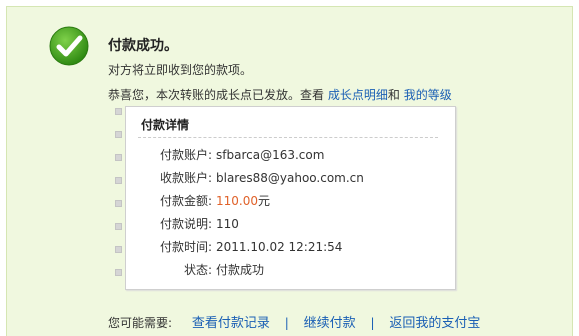 This screenshot has height=336, width=579. Describe the element at coordinates (294, 321) in the screenshot. I see `next-actions: 您可能需要: 查看付款记录 | 继续付款 | 返回我的支付宝` at that location.